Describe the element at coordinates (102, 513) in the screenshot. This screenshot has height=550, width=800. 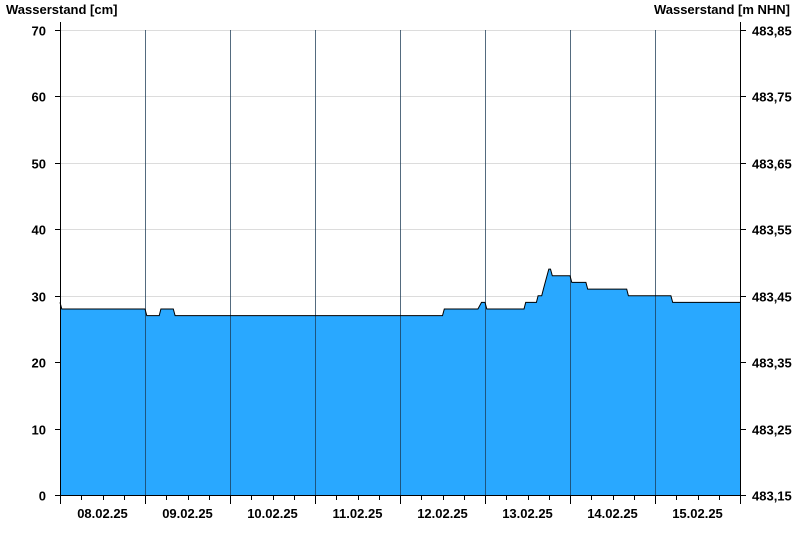
I see `x-tick-label: 08.02.25` at that location.